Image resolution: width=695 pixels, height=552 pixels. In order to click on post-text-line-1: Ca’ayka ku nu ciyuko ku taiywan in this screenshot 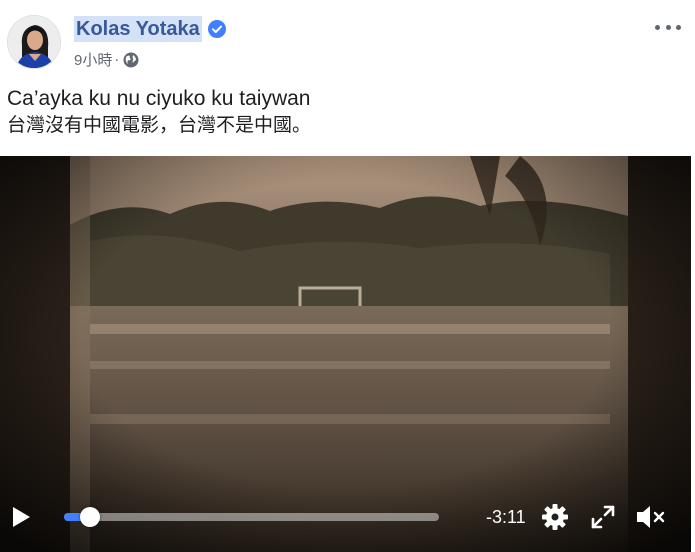, I will do `click(159, 98)`.